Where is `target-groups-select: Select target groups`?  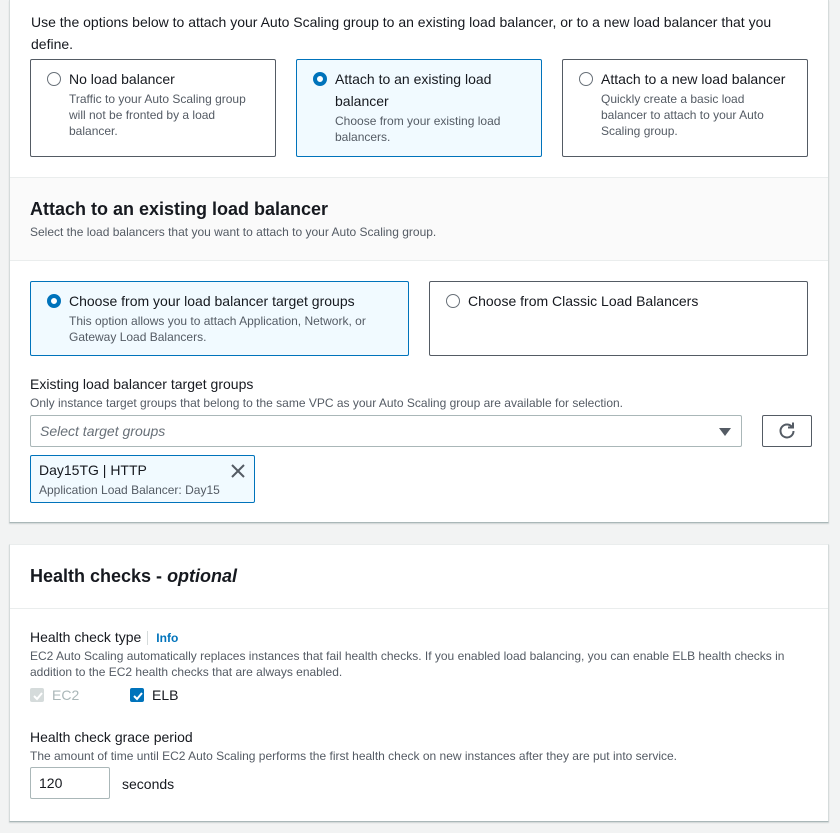
target-groups-select: Select target groups is located at coordinates (386, 431).